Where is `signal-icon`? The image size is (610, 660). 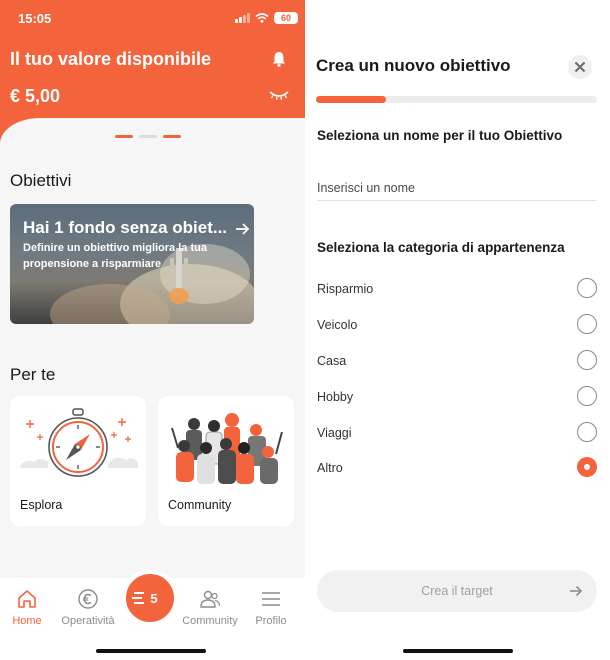 signal-icon is located at coordinates (242, 18).